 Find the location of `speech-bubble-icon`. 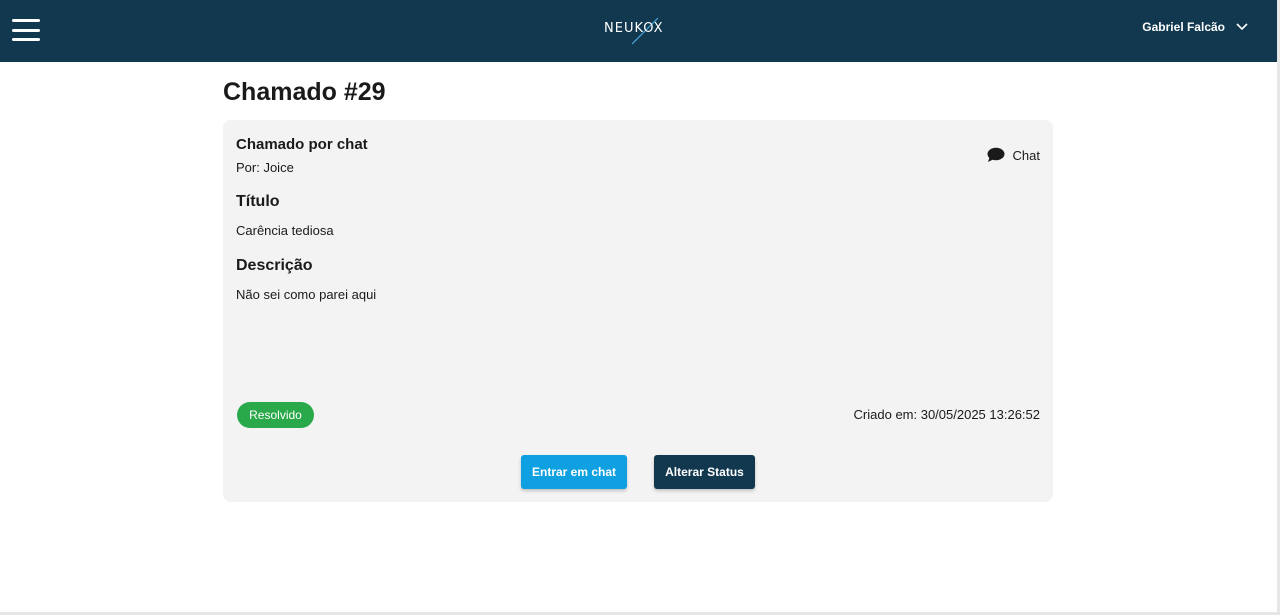

speech-bubble-icon is located at coordinates (996, 154).